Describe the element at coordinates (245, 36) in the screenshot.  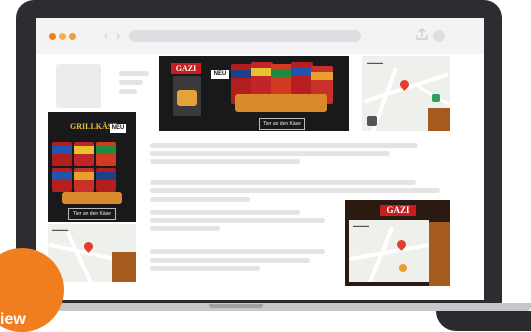
I see `address-bar` at that location.